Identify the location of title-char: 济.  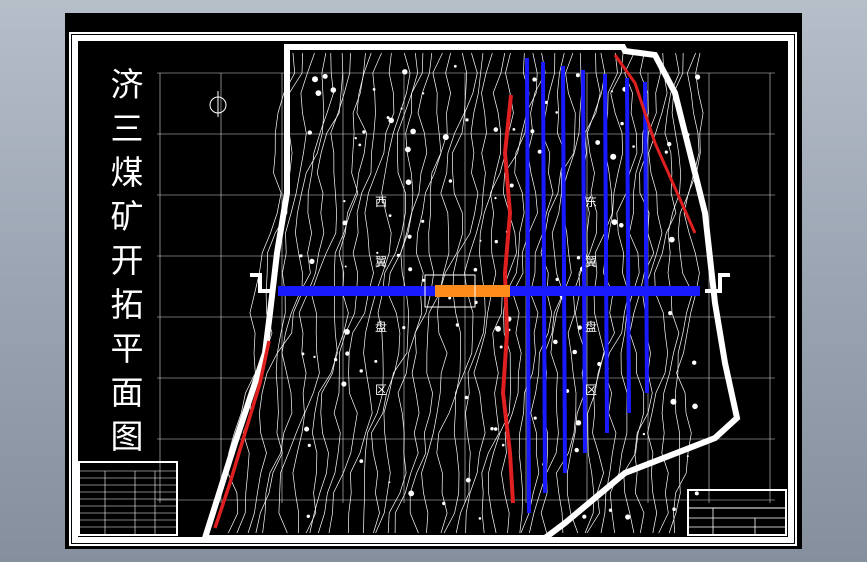
(127, 84).